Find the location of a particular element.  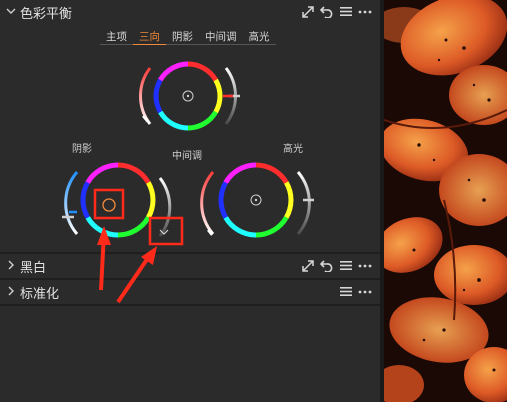

shadow-wheel-label: 阴影 is located at coordinates (82, 149).